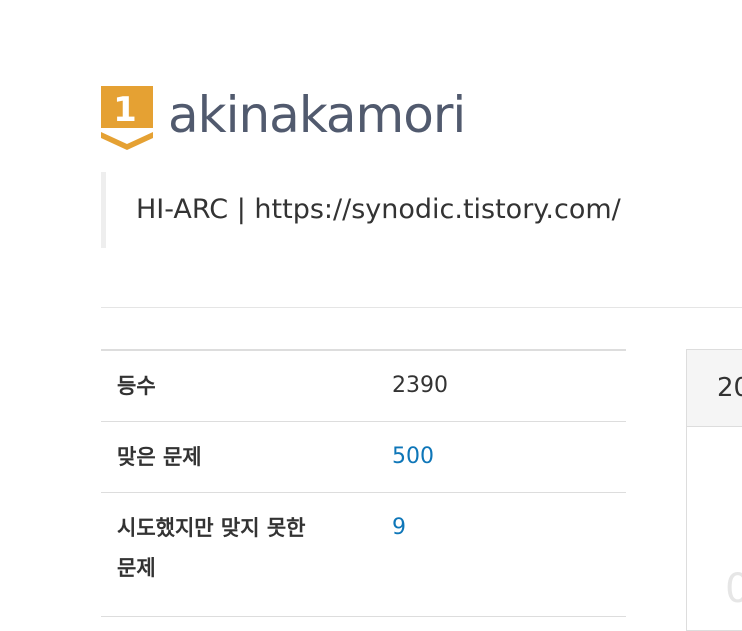 The image size is (742, 631). What do you see at coordinates (317, 115) in the screenshot?
I see `username: akinakamori` at bounding box center [317, 115].